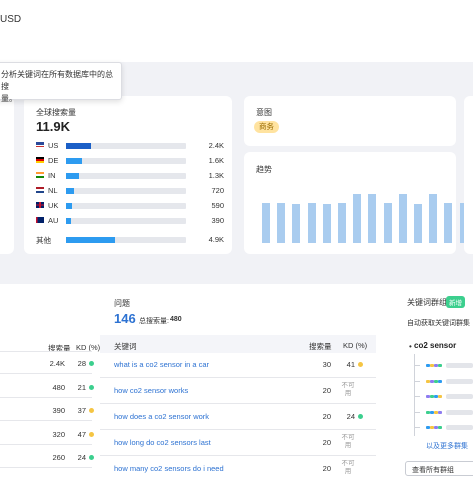  What do you see at coordinates (130, 161) in the screenshot?
I see `country-row-de: DE 1.6K` at bounding box center [130, 161].